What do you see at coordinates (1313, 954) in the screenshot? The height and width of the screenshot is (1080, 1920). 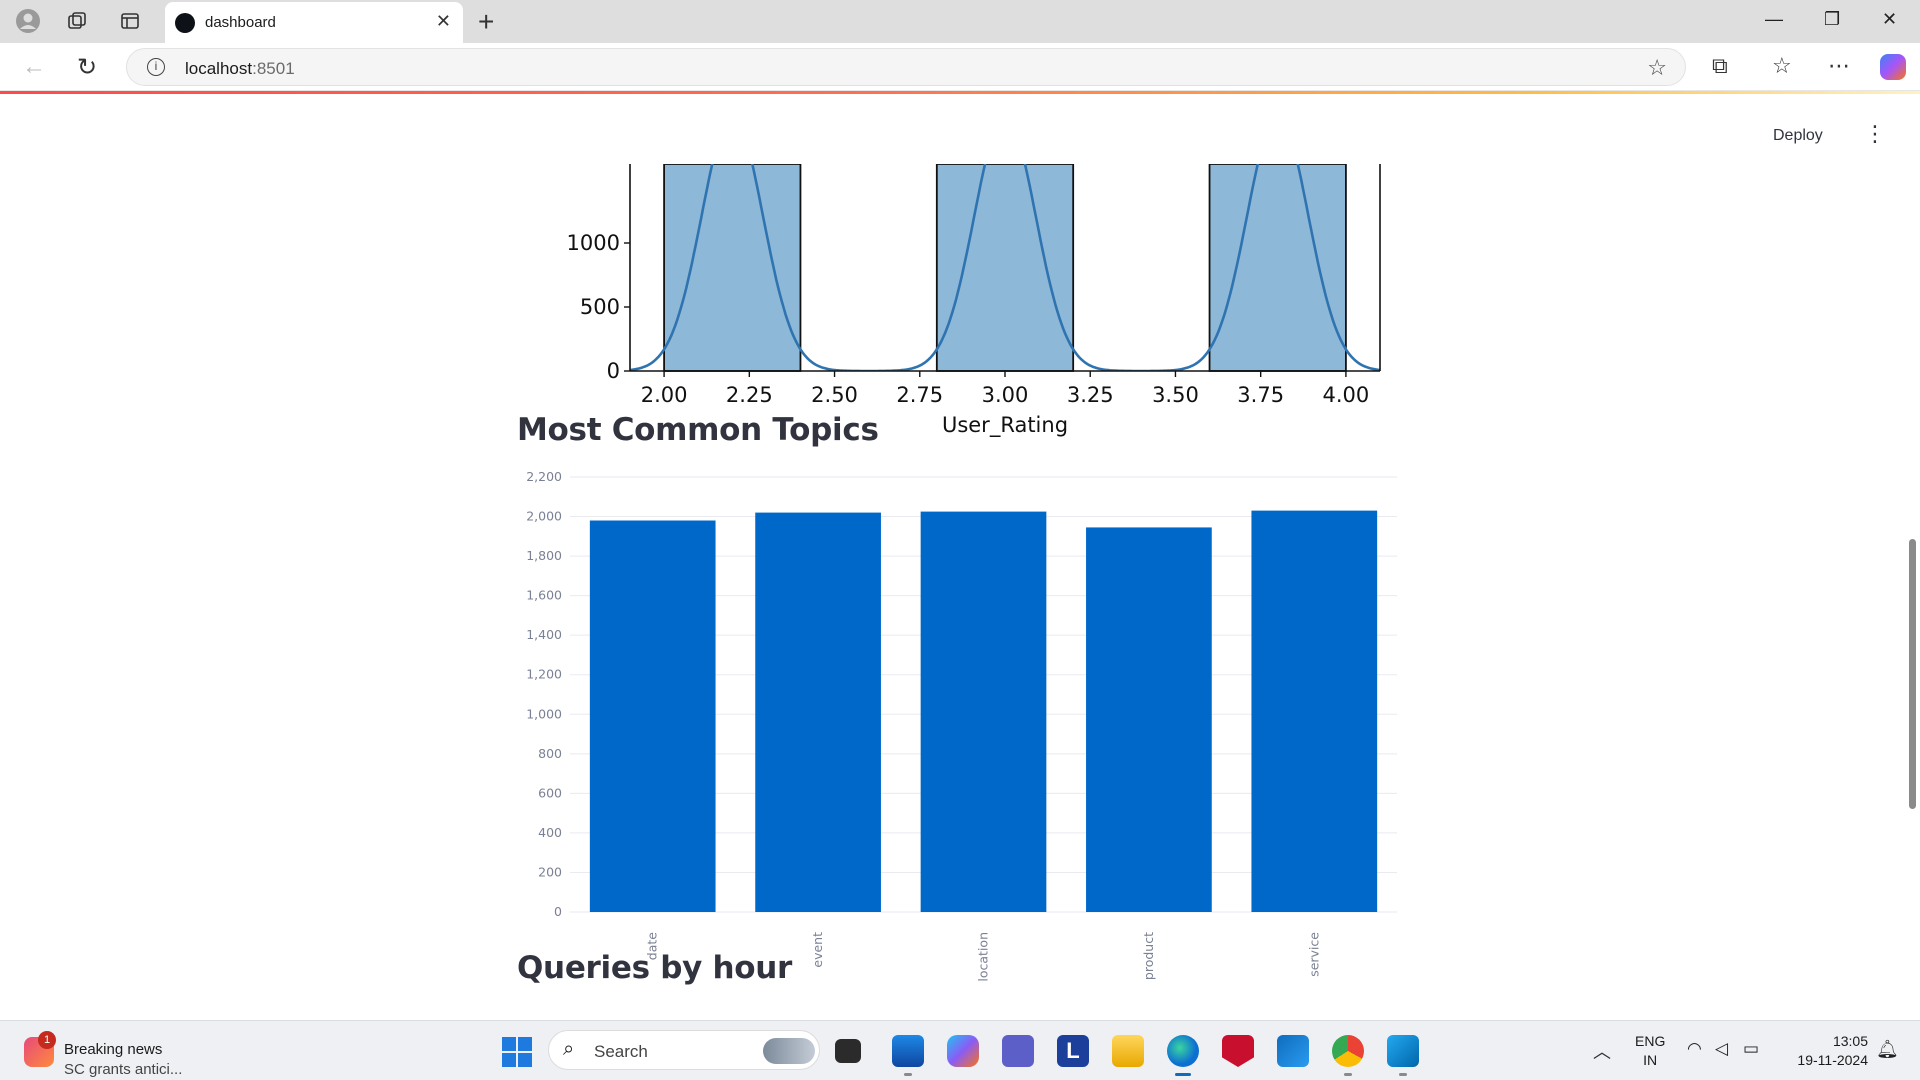 I see `topic-x-label-service: service` at bounding box center [1313, 954].